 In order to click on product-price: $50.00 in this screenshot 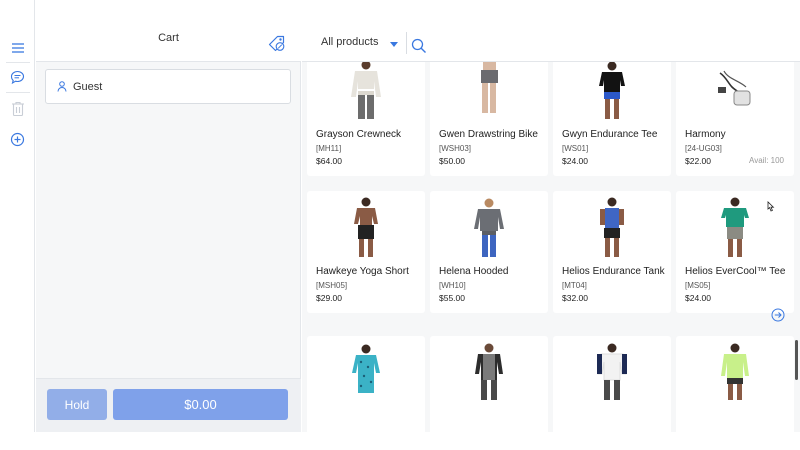, I will do `click(452, 161)`.